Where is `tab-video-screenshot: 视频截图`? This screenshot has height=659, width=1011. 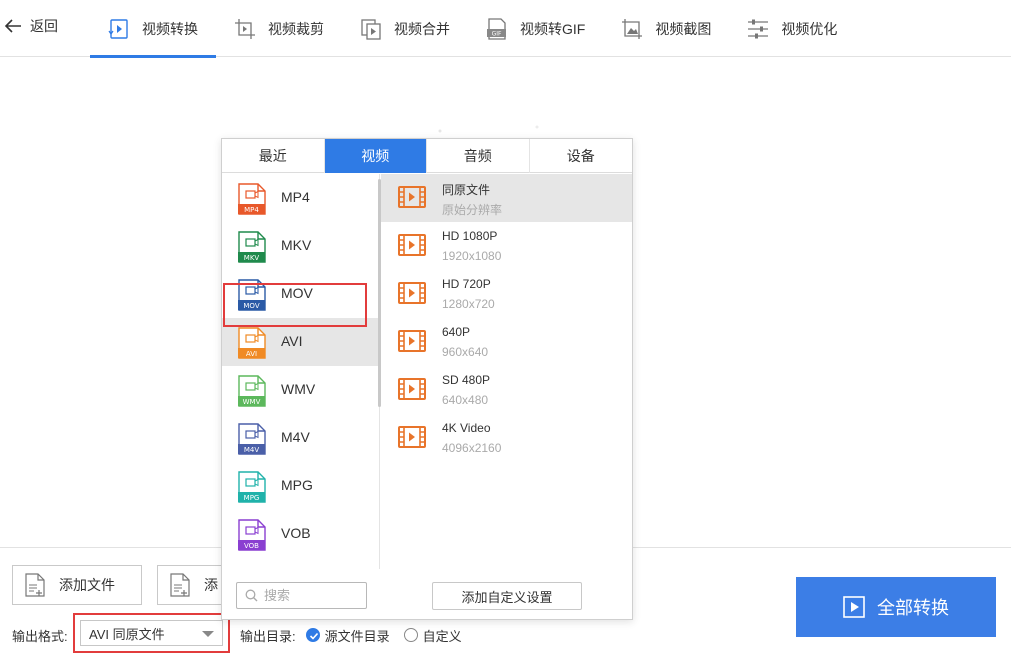
tab-video-screenshot: 视频截图 is located at coordinates (666, 28).